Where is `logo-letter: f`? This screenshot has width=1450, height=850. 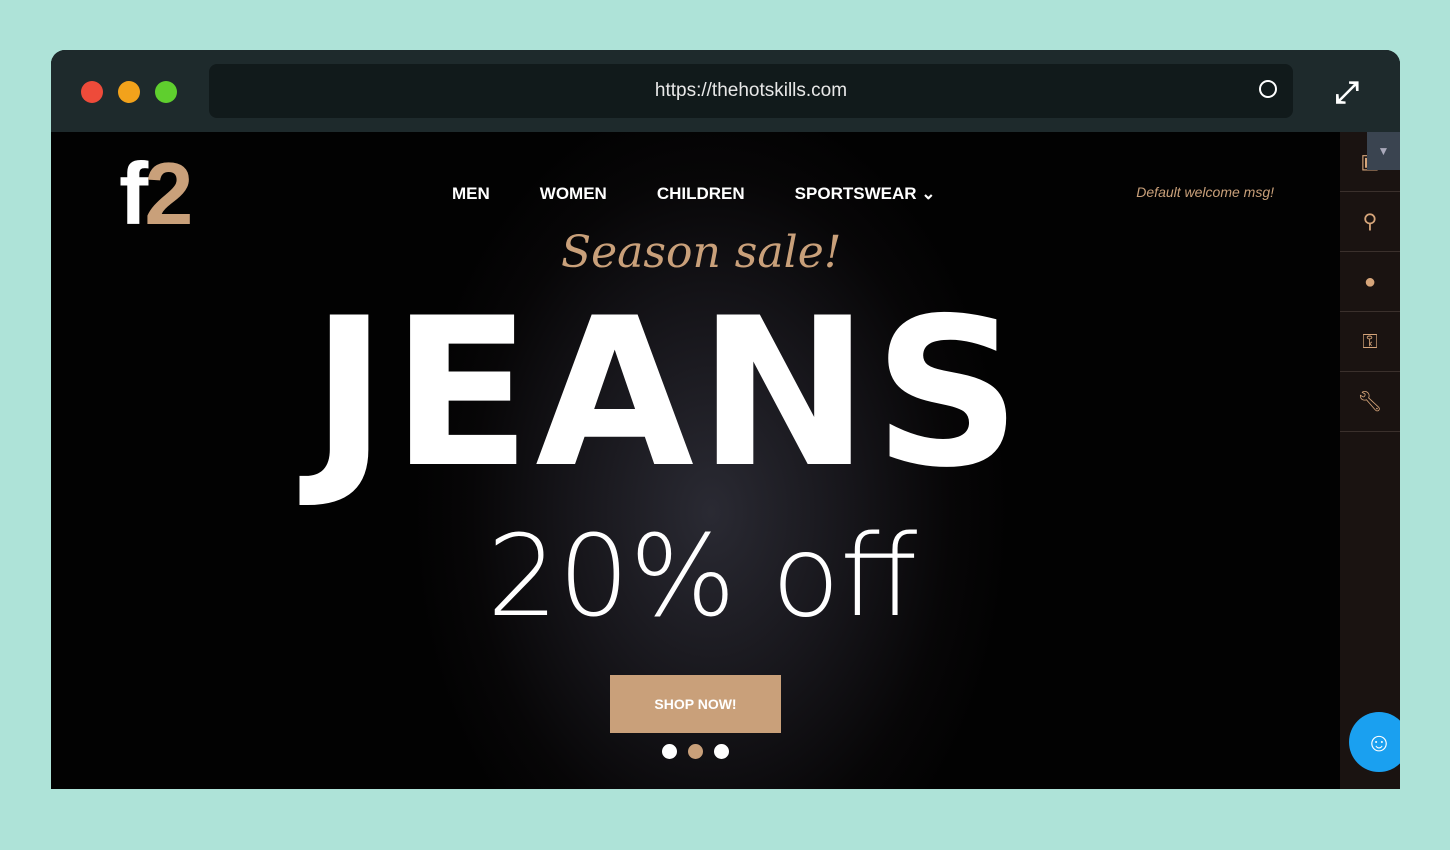 logo-letter: f is located at coordinates (133, 193).